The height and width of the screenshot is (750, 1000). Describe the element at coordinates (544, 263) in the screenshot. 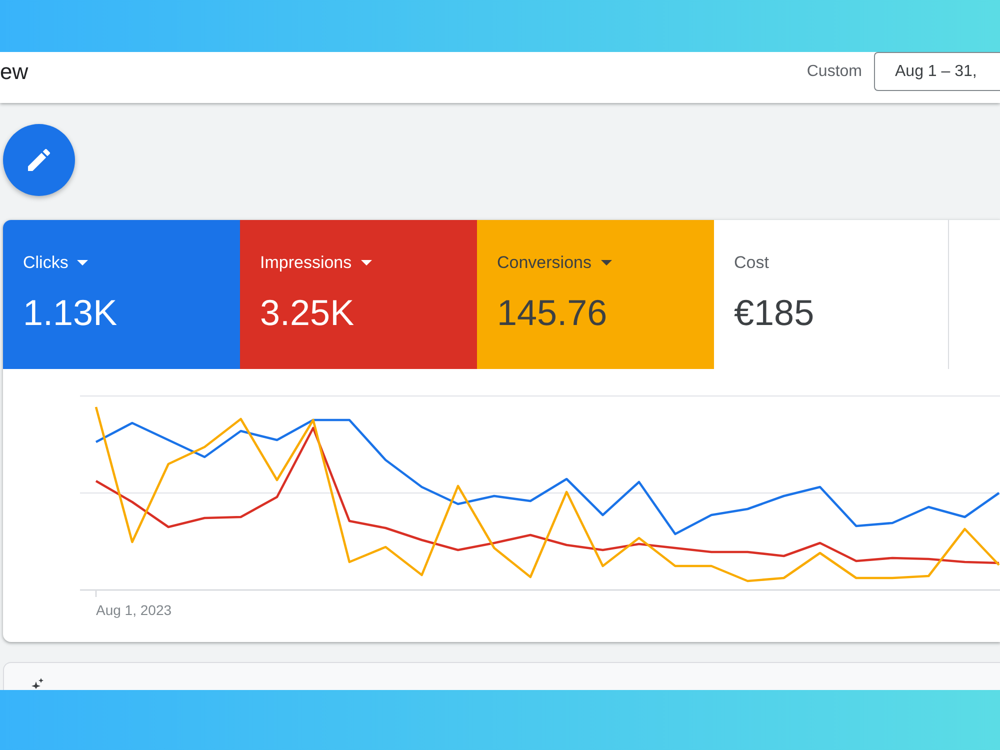

I see `metric-label: Conversions` at that location.